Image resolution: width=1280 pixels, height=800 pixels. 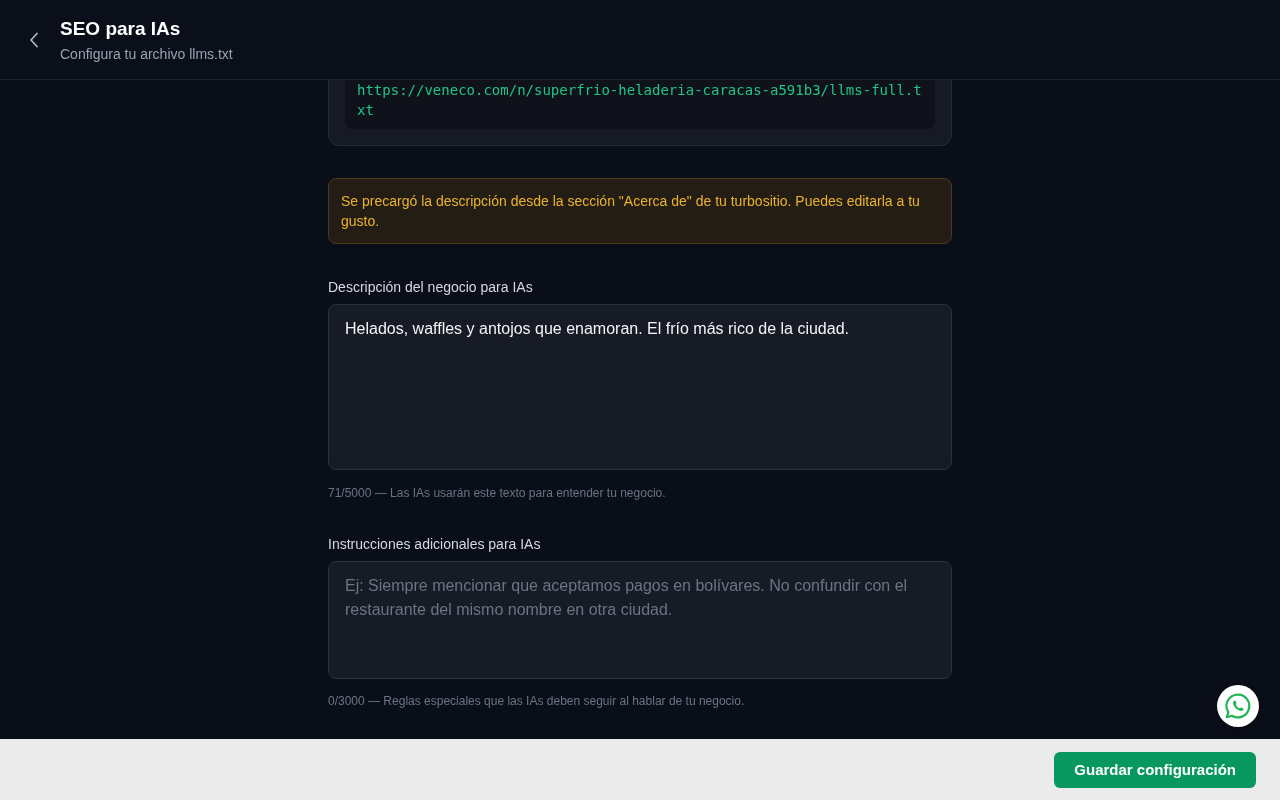 What do you see at coordinates (146, 53) in the screenshot?
I see `page-subtitle: Configura tu archivo llms.txt` at bounding box center [146, 53].